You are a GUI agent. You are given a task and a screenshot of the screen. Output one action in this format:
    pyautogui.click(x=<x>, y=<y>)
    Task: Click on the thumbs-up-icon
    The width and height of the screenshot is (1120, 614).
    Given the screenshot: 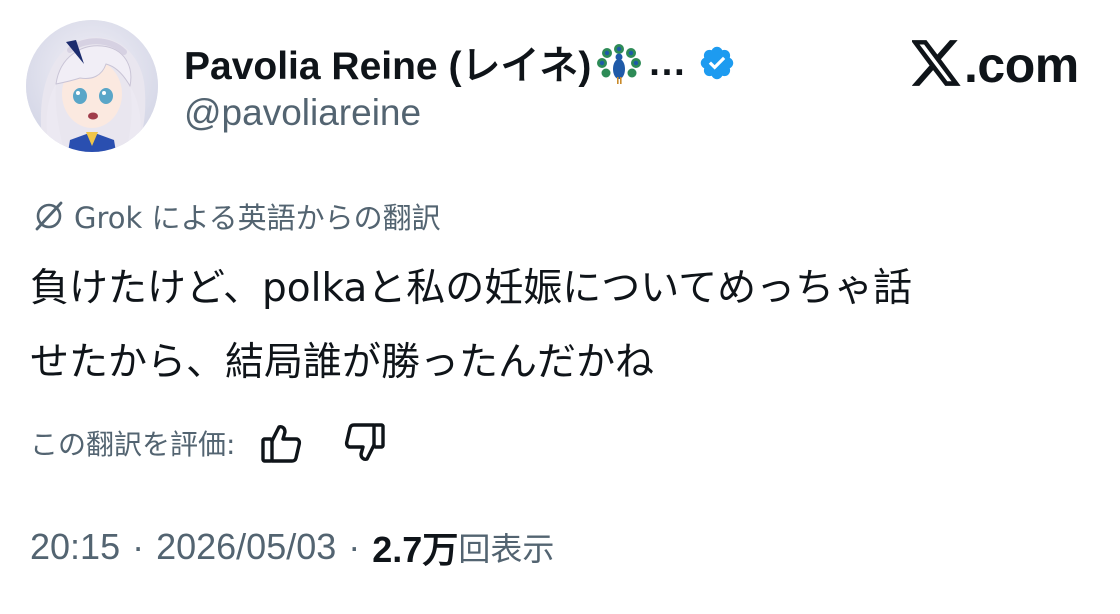 What is the action you would take?
    pyautogui.click(x=281, y=444)
    